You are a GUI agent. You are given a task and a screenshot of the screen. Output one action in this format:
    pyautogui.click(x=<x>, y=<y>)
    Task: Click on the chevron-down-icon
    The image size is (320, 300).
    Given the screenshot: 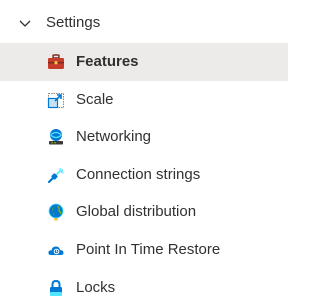 What is the action you would take?
    pyautogui.click(x=25, y=23)
    